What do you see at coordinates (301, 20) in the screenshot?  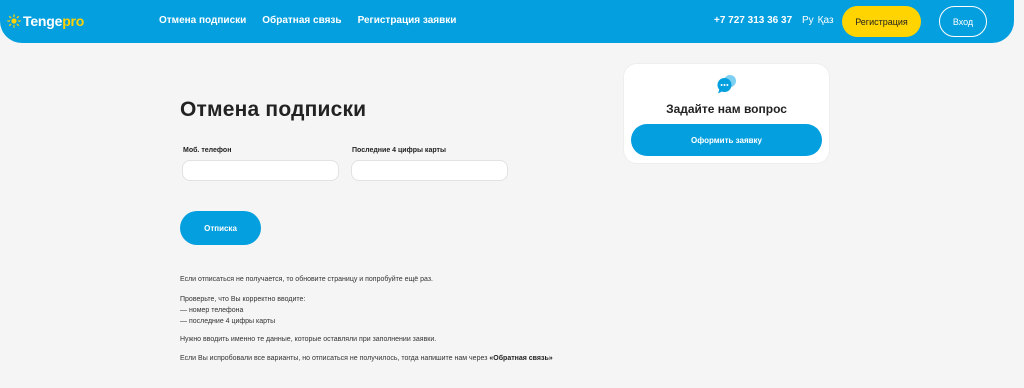 I see `nav-link-feedback: Обратная связь` at bounding box center [301, 20].